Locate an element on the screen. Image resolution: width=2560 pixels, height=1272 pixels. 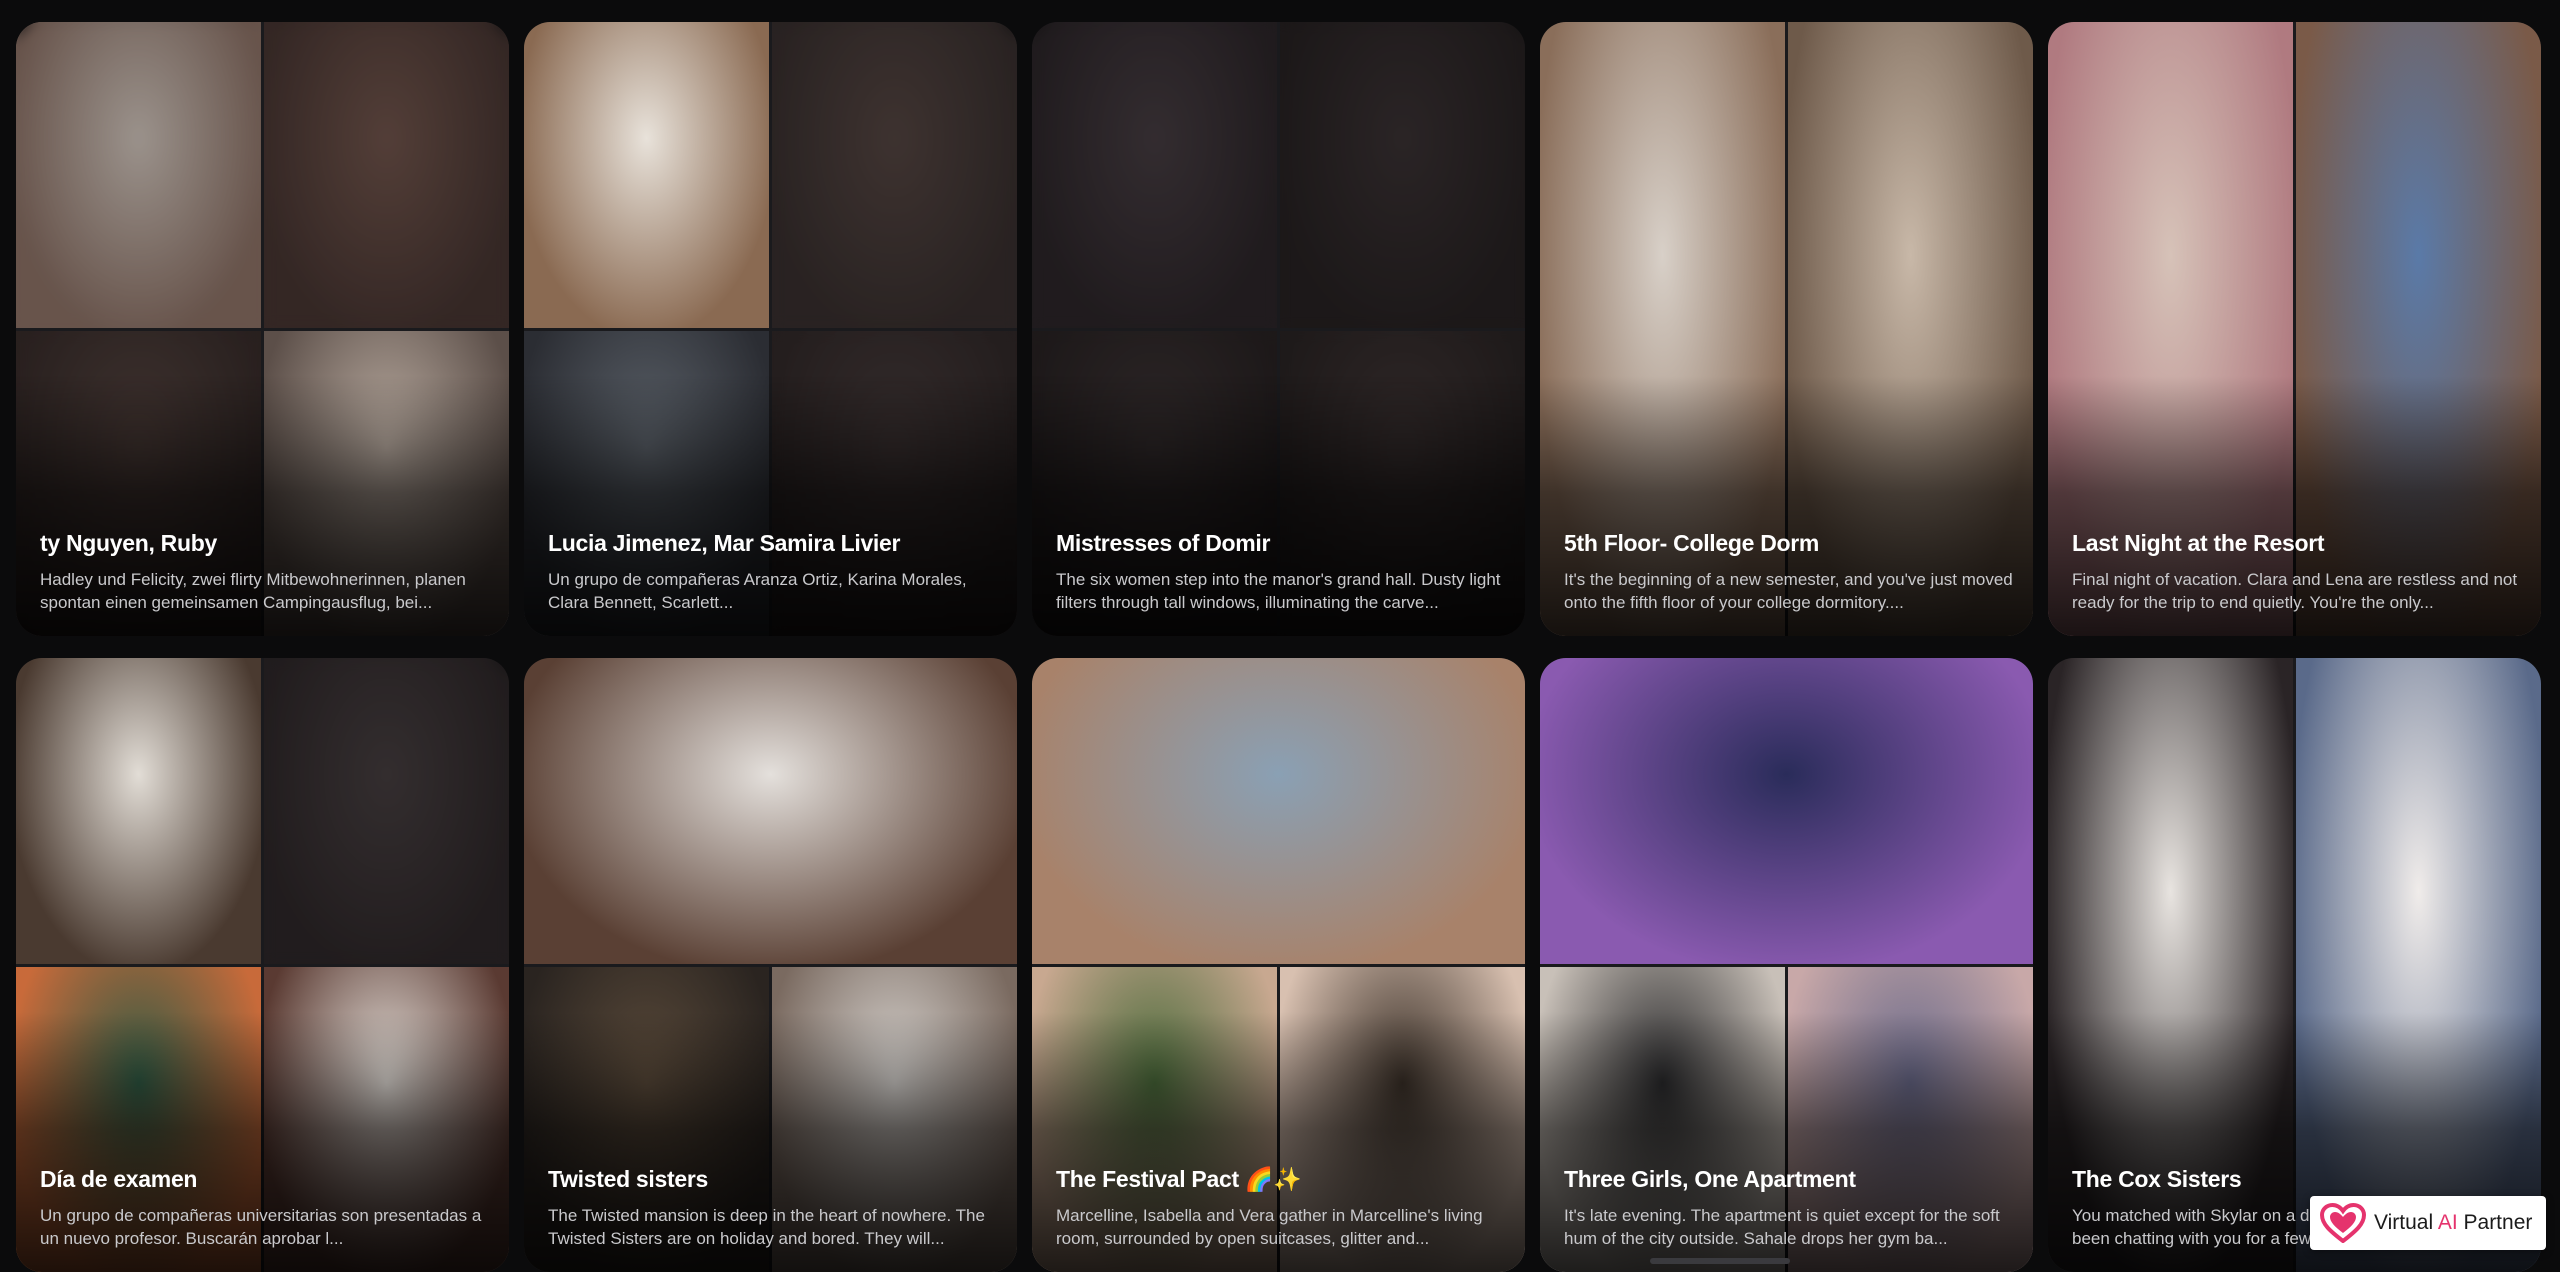
brand-name: Virtual AI Partner is located at coordinates (2453, 1223).